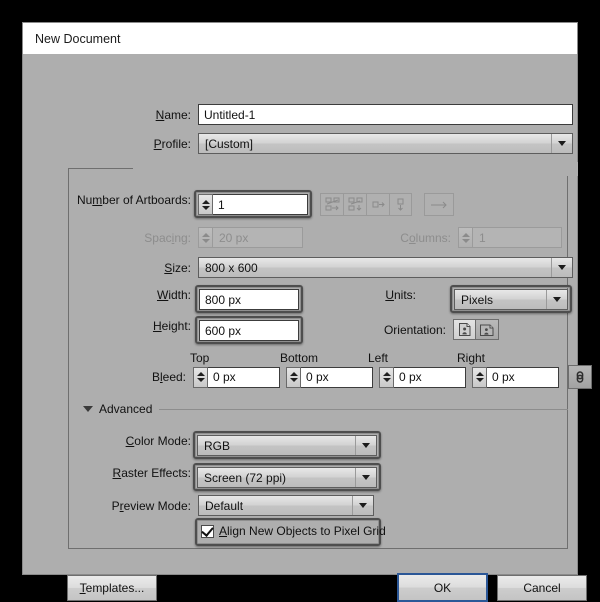 Image resolution: width=600 pixels, height=602 pixels. What do you see at coordinates (158, 441) in the screenshot?
I see `color-mode-label: Color Mode:` at bounding box center [158, 441].